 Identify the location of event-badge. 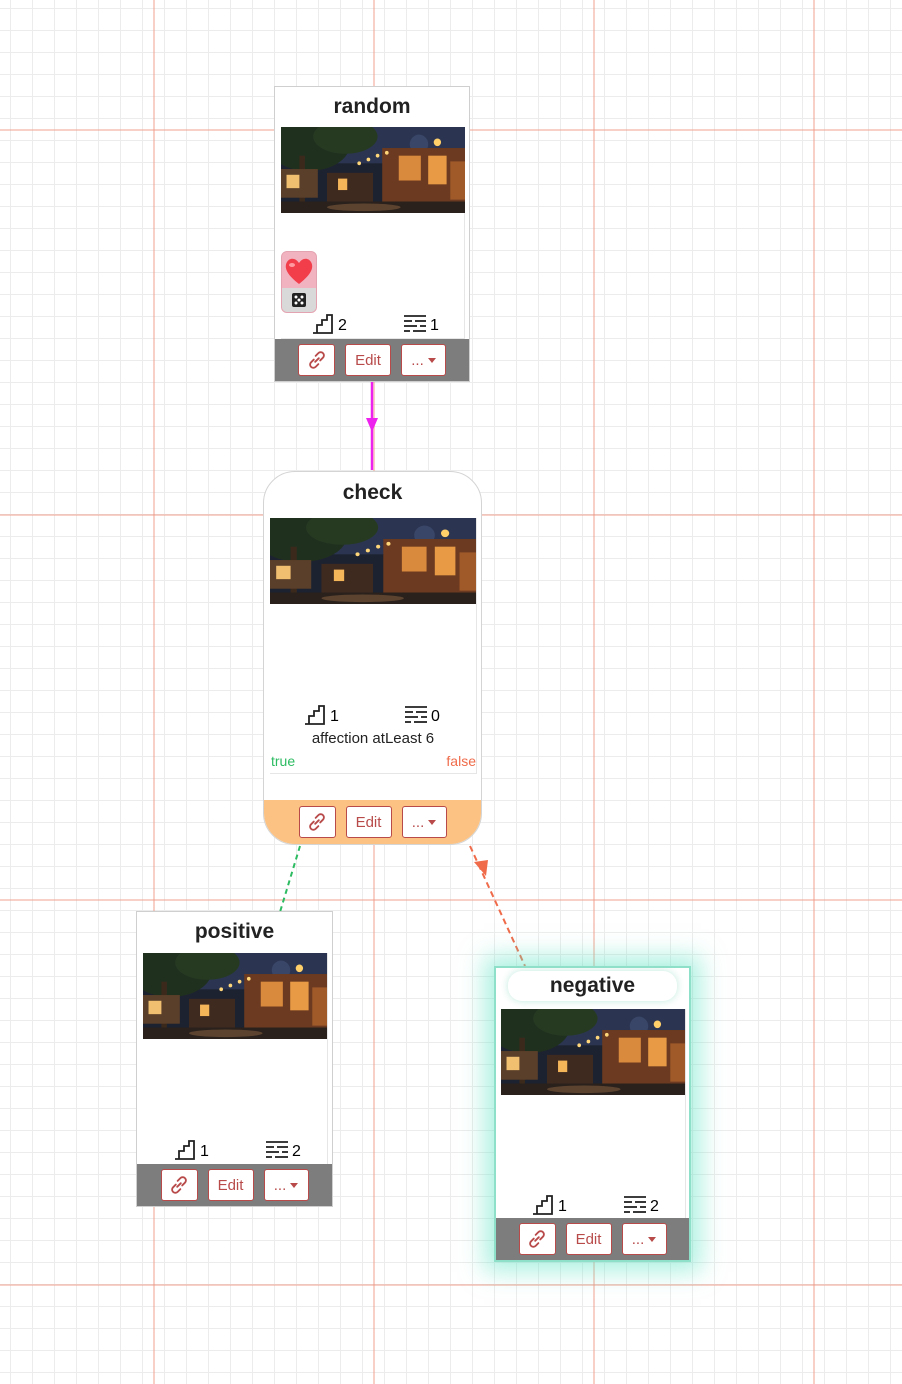
(299, 282).